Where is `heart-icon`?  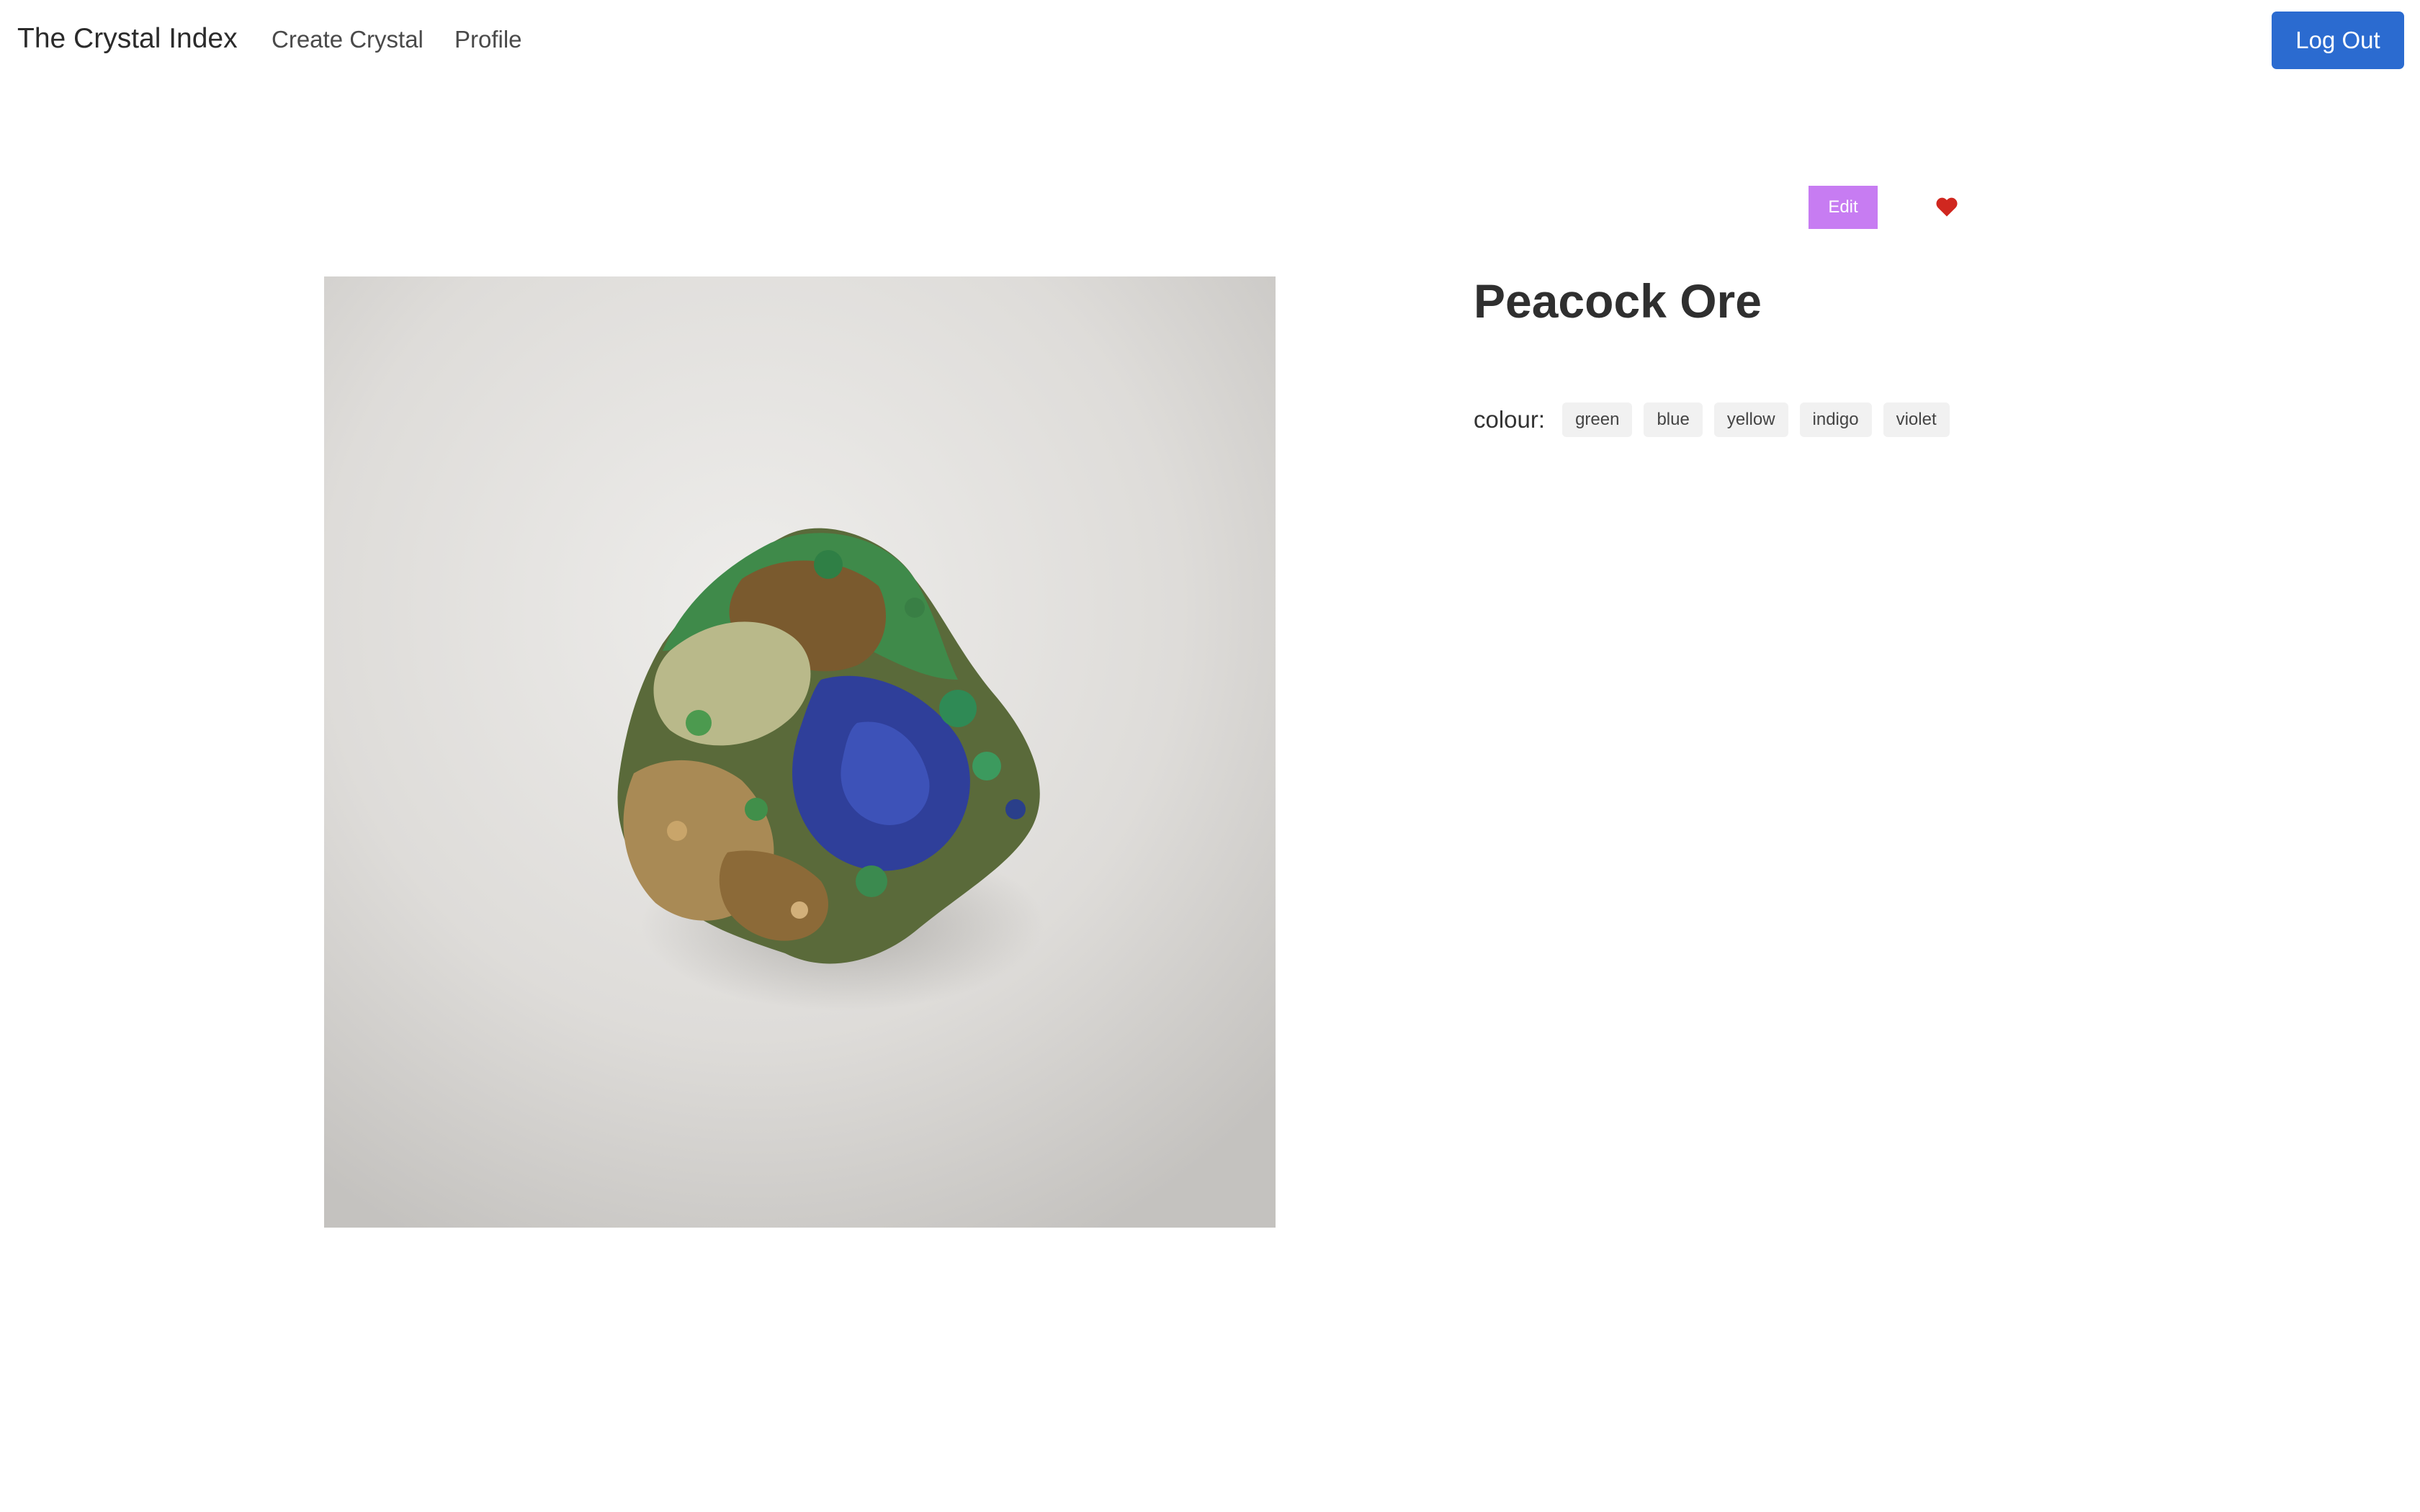
heart-icon is located at coordinates (1947, 207).